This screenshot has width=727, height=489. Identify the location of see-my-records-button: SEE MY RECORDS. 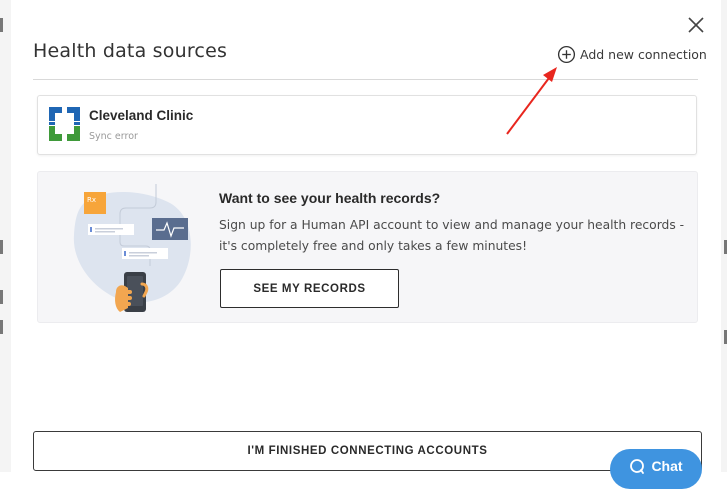
(309, 288).